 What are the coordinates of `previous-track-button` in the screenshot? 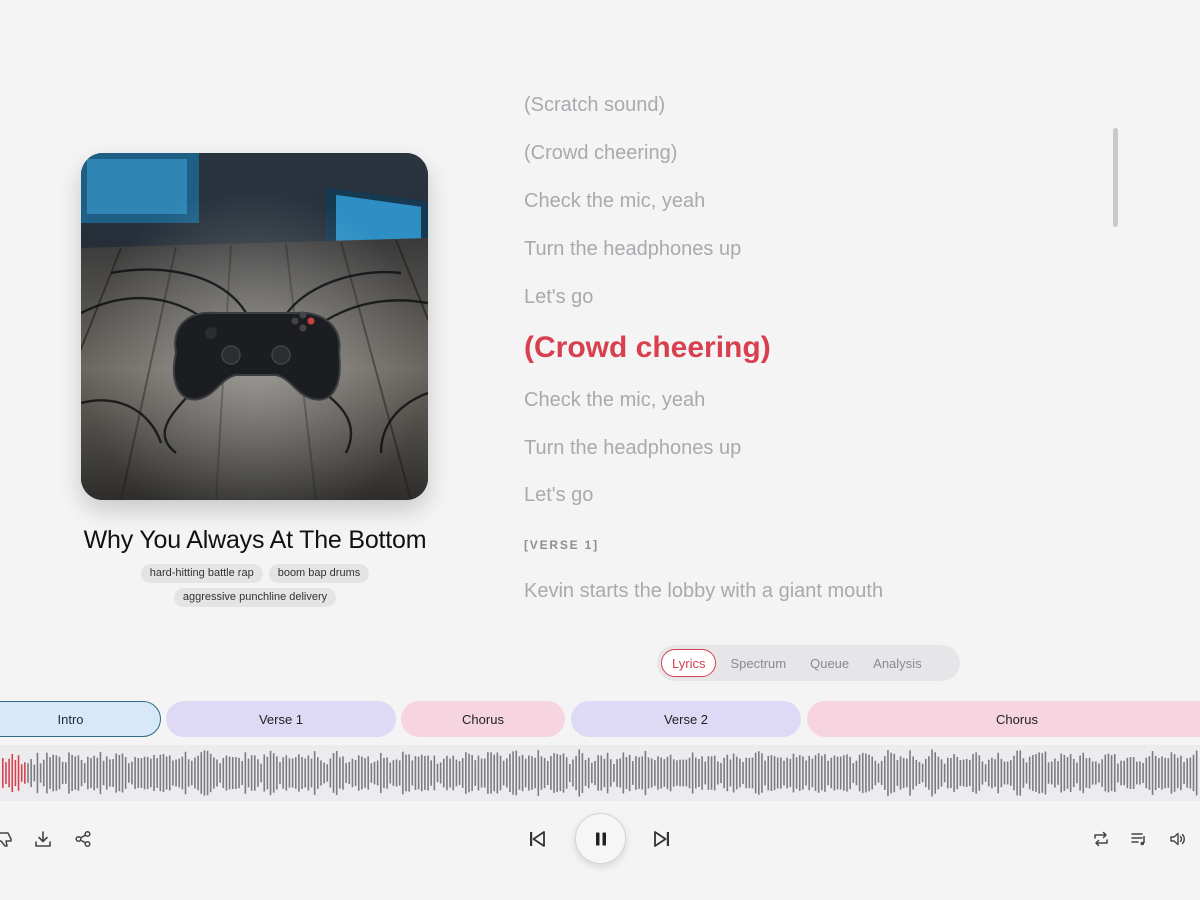 It's located at (537, 839).